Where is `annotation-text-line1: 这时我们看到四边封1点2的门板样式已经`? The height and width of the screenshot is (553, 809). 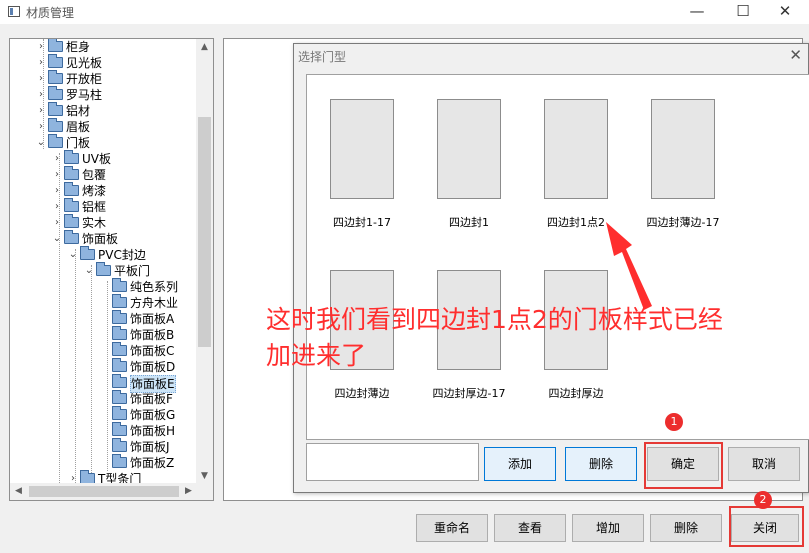 annotation-text-line1: 这时我们看到四边封1点2的门板样式已经 is located at coordinates (494, 319).